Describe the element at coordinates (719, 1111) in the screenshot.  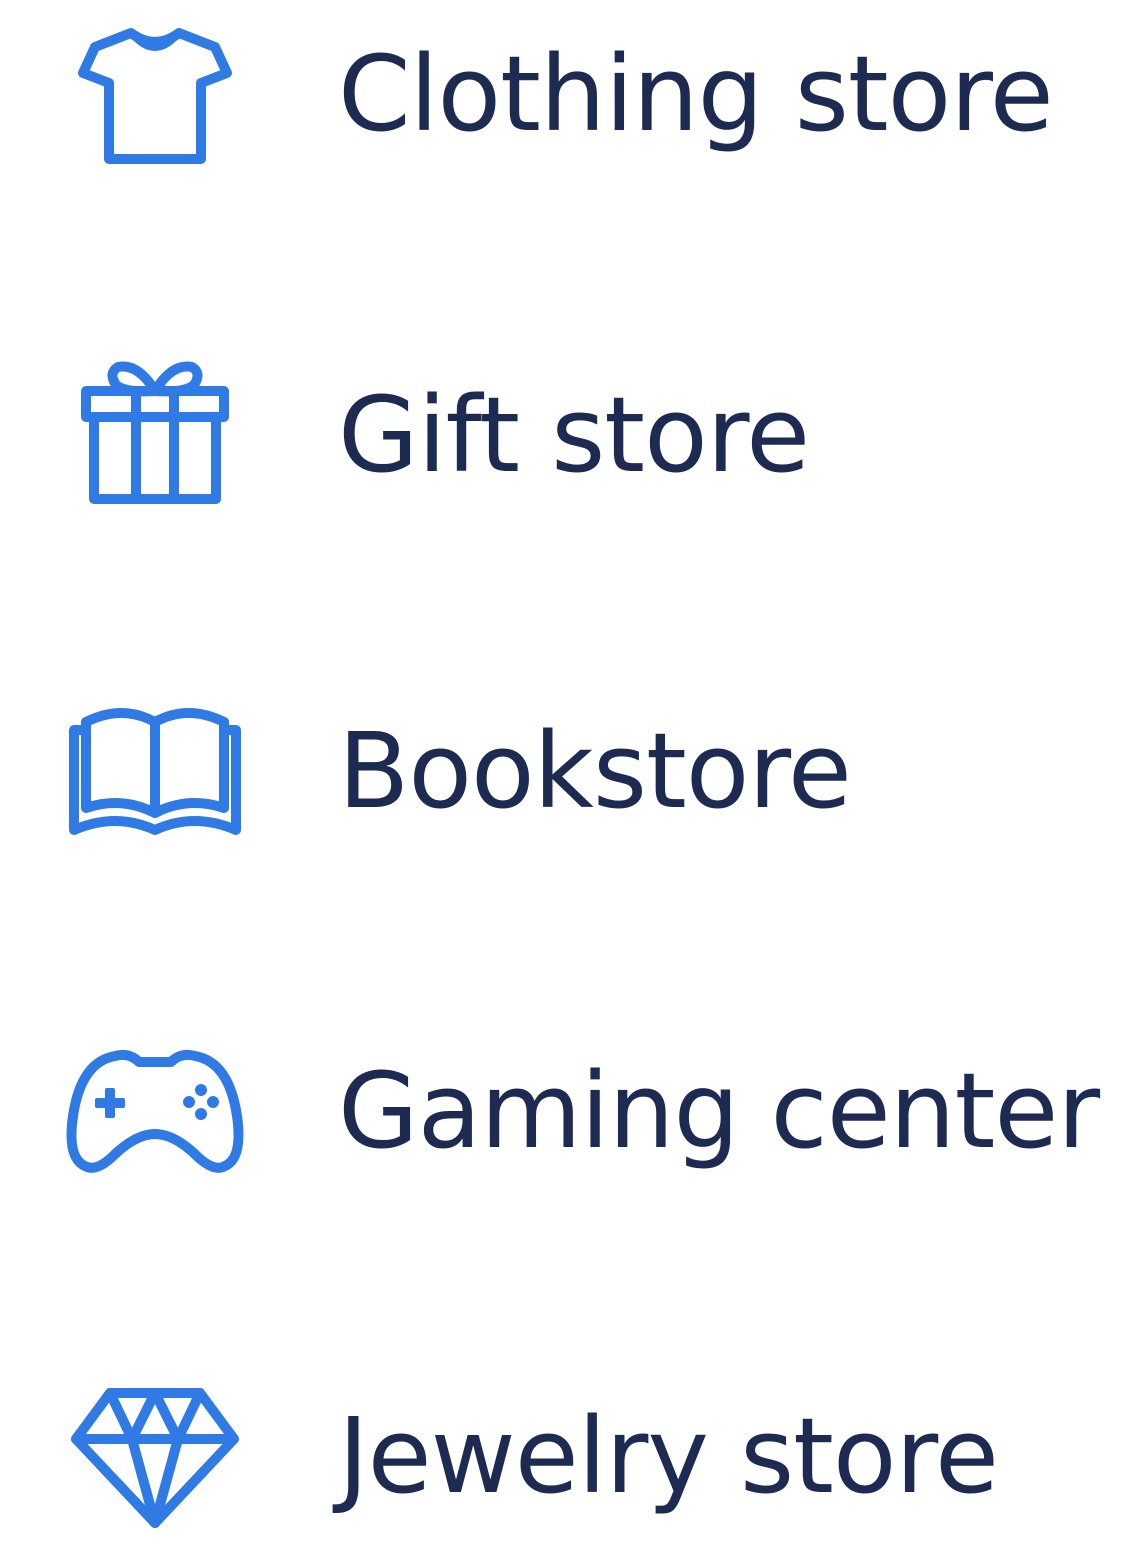
I see `category-label: Gaming center` at that location.